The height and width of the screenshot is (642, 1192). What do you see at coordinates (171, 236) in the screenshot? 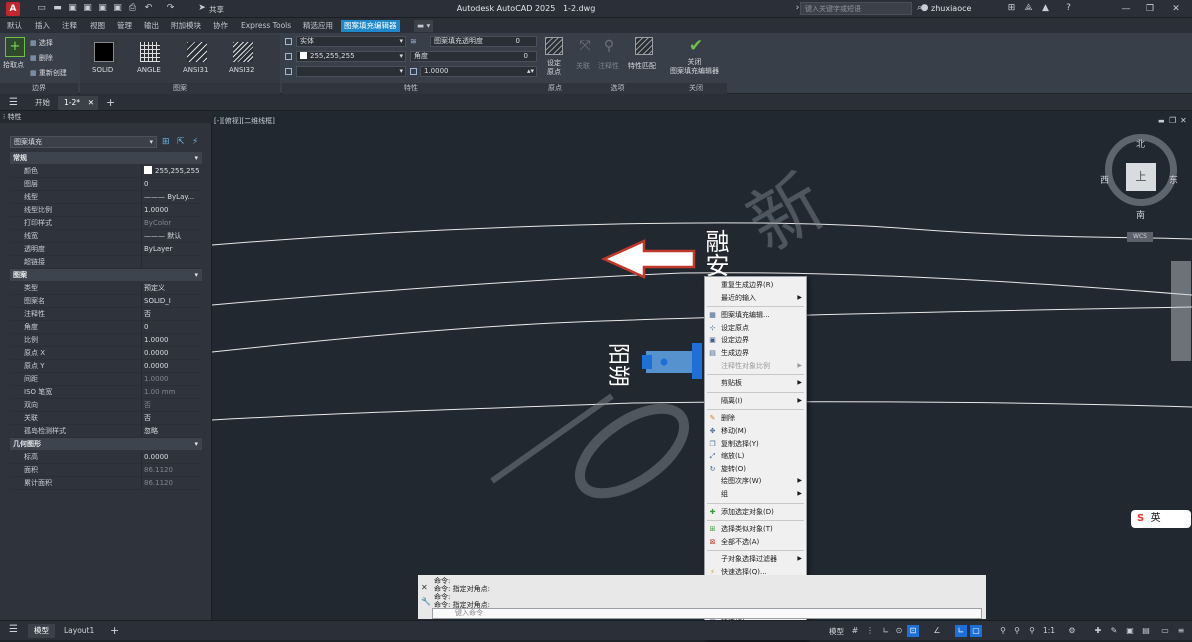
I see `property-value: ——— 默认` at bounding box center [171, 236].